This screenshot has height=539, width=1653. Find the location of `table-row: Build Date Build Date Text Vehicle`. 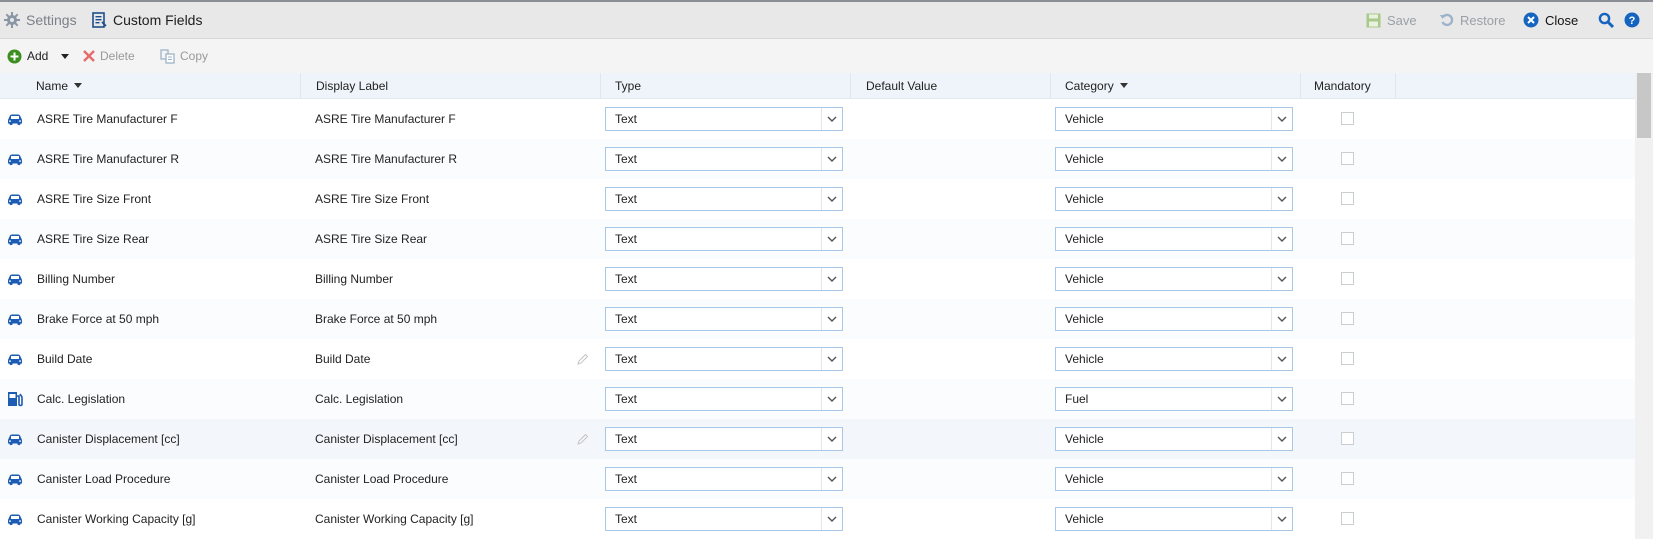

table-row: Build Date Build Date Text Vehicle is located at coordinates (817, 359).